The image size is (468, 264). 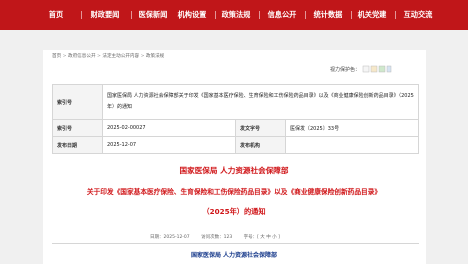 What do you see at coordinates (366, 69) in the screenshot?
I see `swatch-white` at bounding box center [366, 69].